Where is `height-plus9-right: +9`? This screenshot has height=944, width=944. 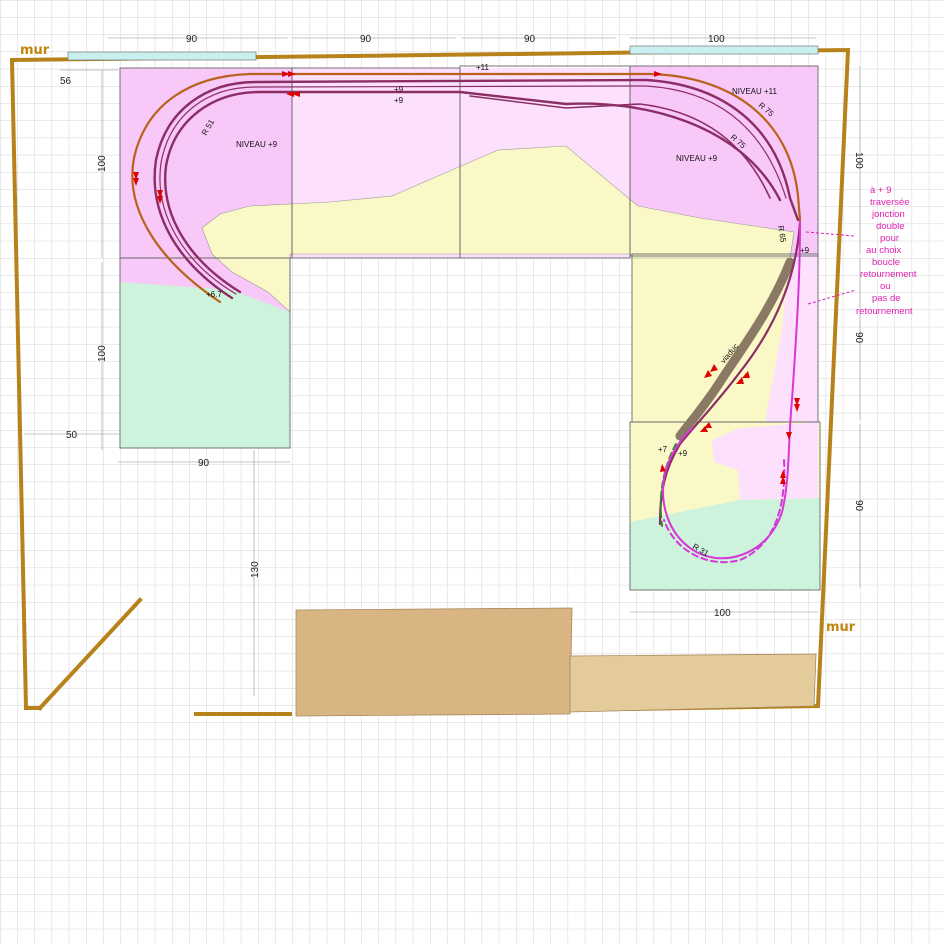 height-plus9-right: +9 is located at coordinates (805, 250).